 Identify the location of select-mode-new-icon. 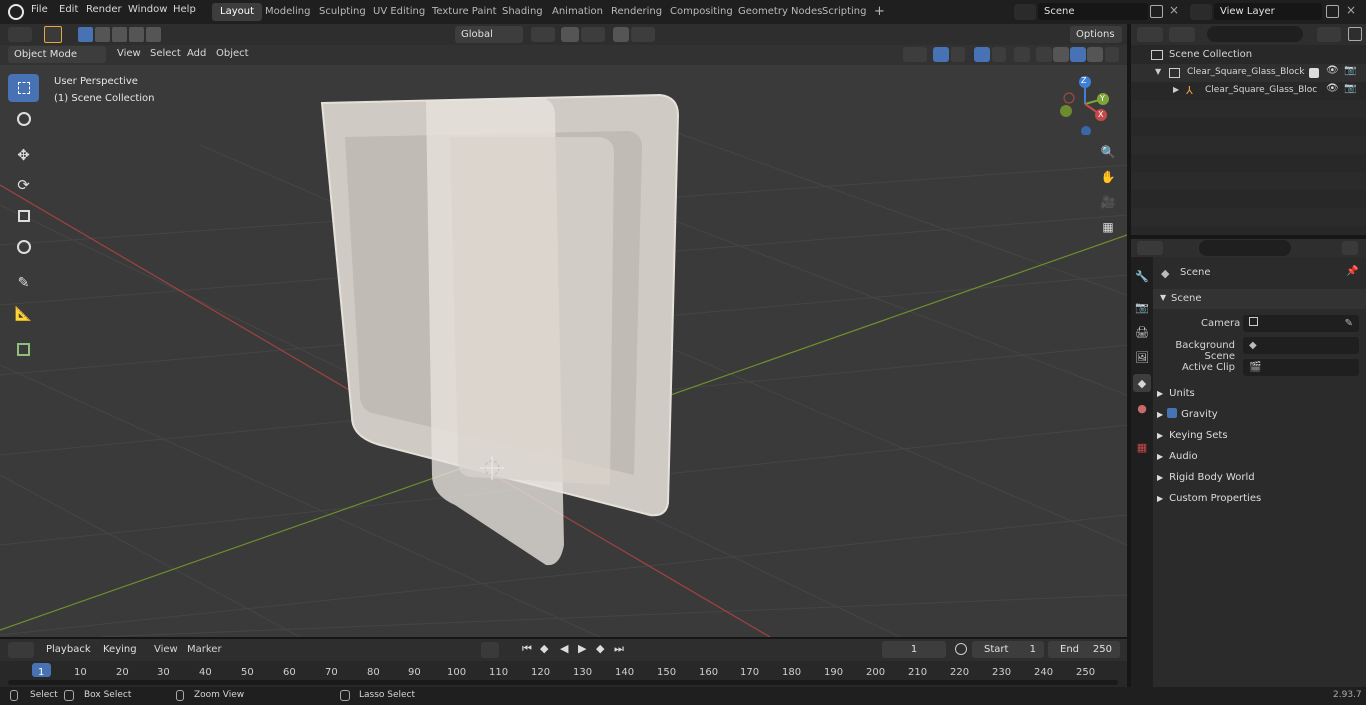
(85, 34).